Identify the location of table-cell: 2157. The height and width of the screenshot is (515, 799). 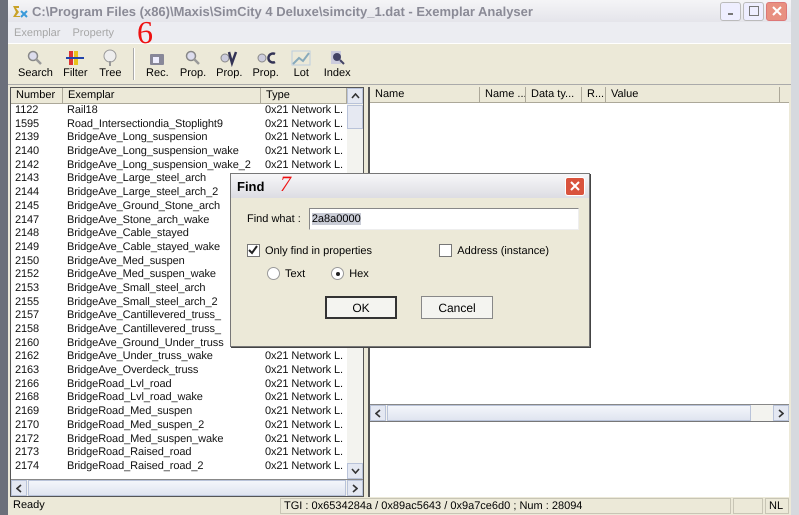
(27, 315).